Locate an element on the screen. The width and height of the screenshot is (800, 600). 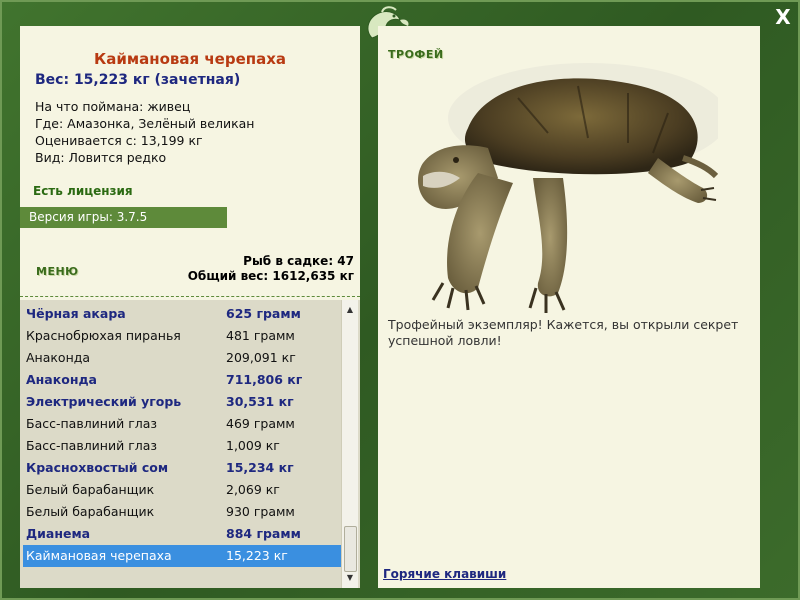
trophy-label: ТРОФЕЙ is located at coordinates (416, 54).